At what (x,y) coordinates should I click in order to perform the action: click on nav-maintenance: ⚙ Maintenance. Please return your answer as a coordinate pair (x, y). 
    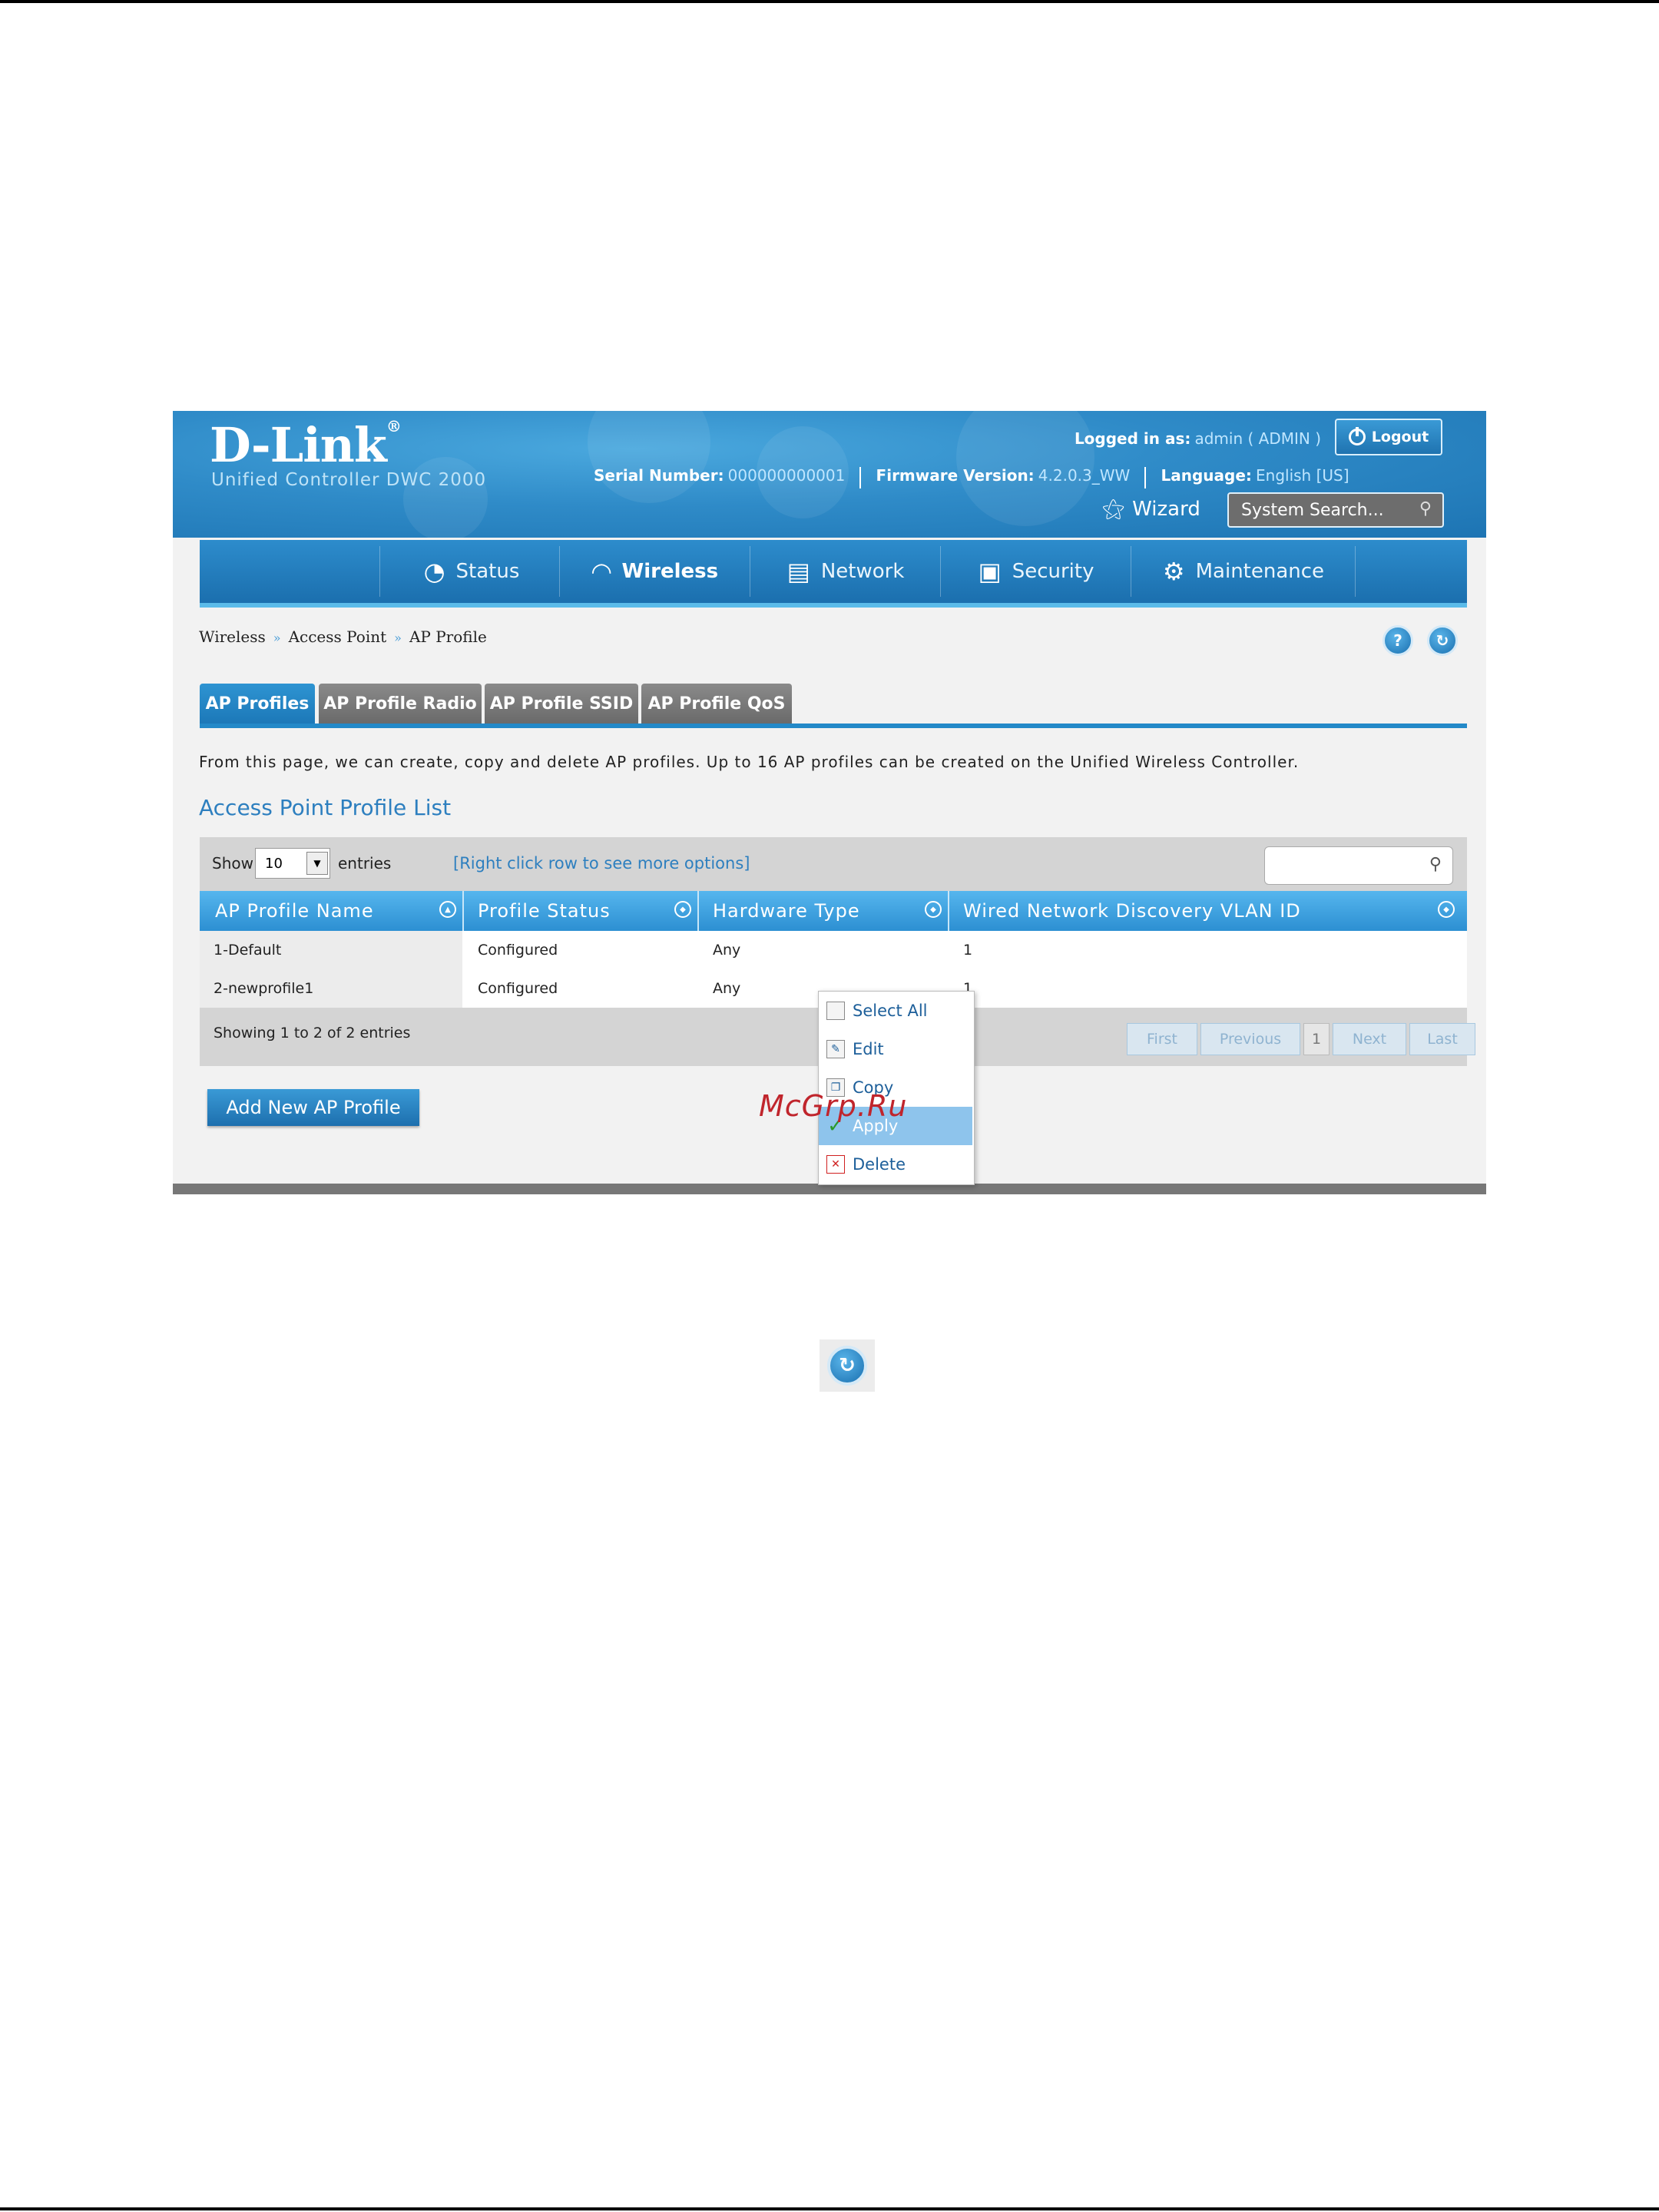
    Looking at the image, I should click on (1243, 572).